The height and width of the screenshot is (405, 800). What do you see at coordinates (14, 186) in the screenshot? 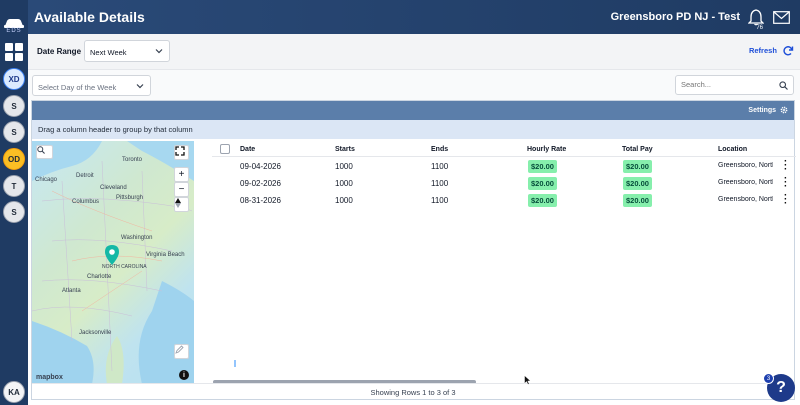
I see `avatar-t: T` at bounding box center [14, 186].